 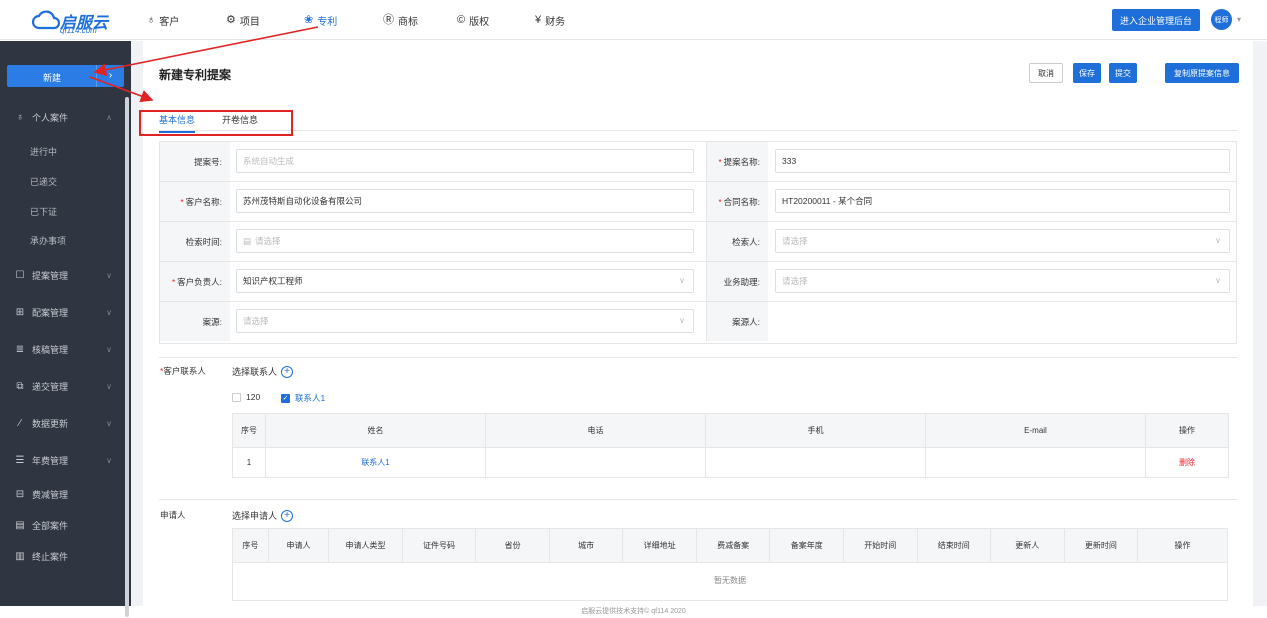 I want to click on logo: 启服云 qf114.com, so click(x=82, y=20).